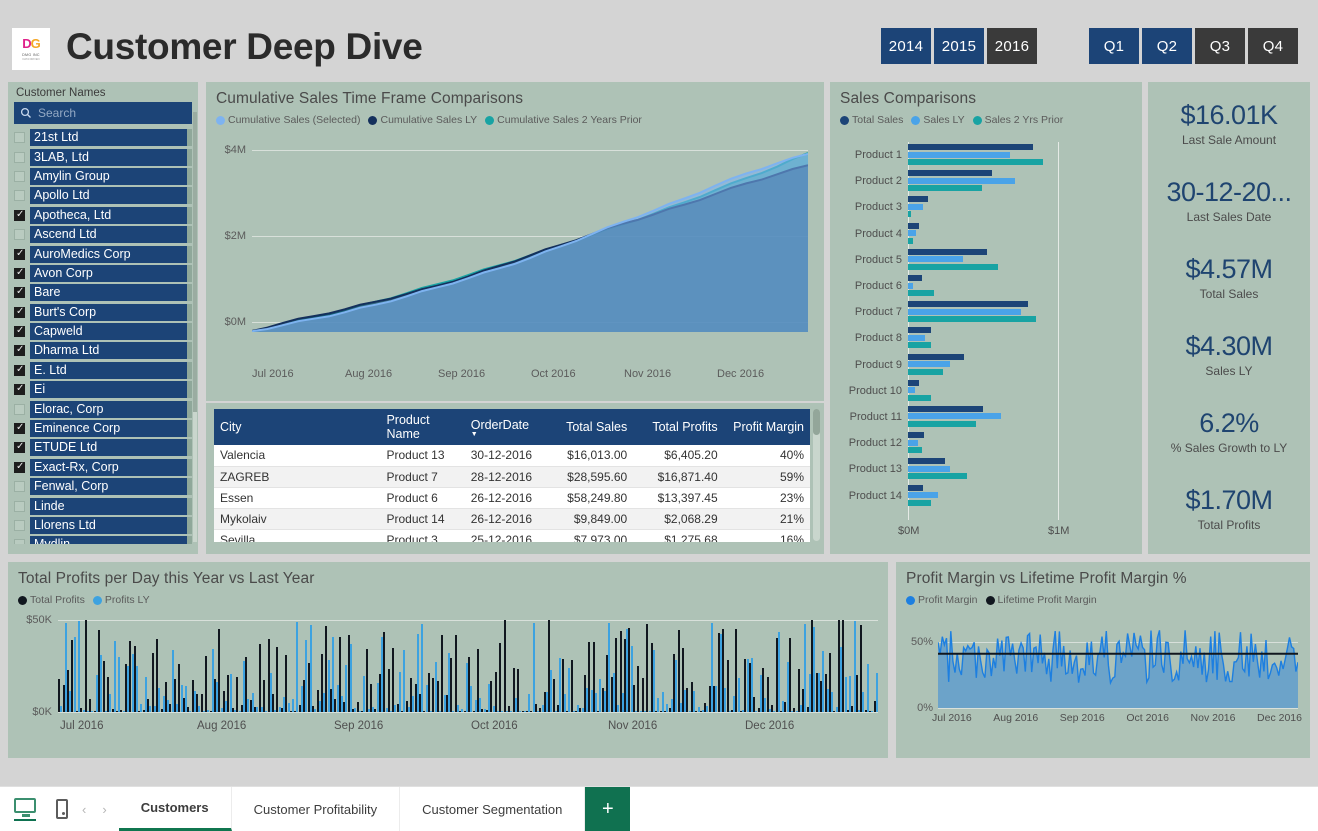 The image size is (1318, 831). I want to click on customer-list-item: Ascend Ltd, so click(103, 234).